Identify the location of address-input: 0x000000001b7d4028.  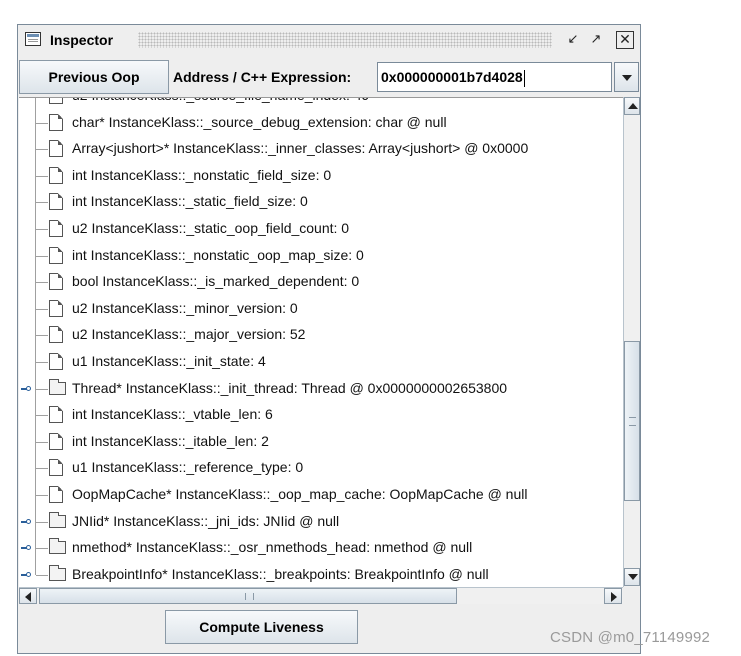
(494, 77).